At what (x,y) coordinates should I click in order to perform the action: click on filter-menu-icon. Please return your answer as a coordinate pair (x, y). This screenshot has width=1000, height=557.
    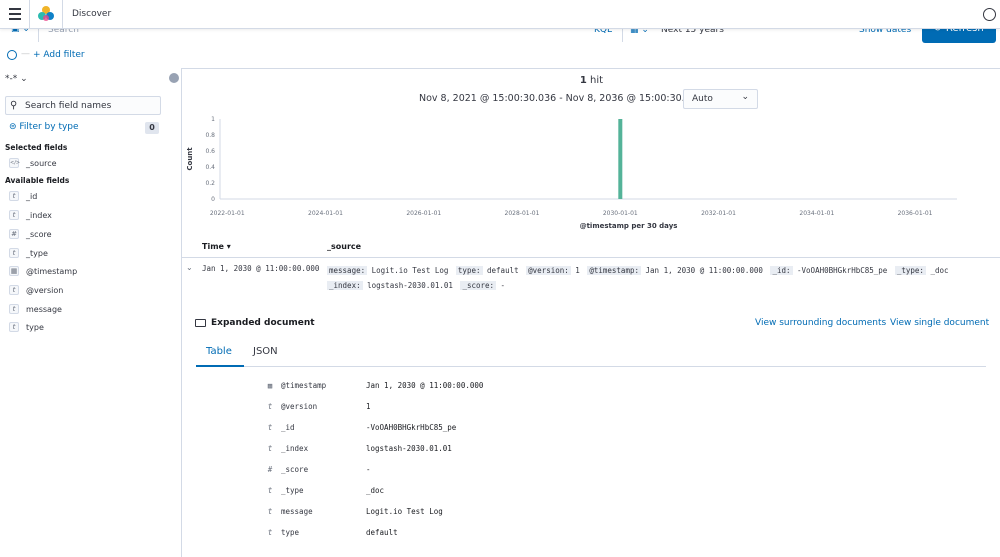
    Looking at the image, I should click on (12, 55).